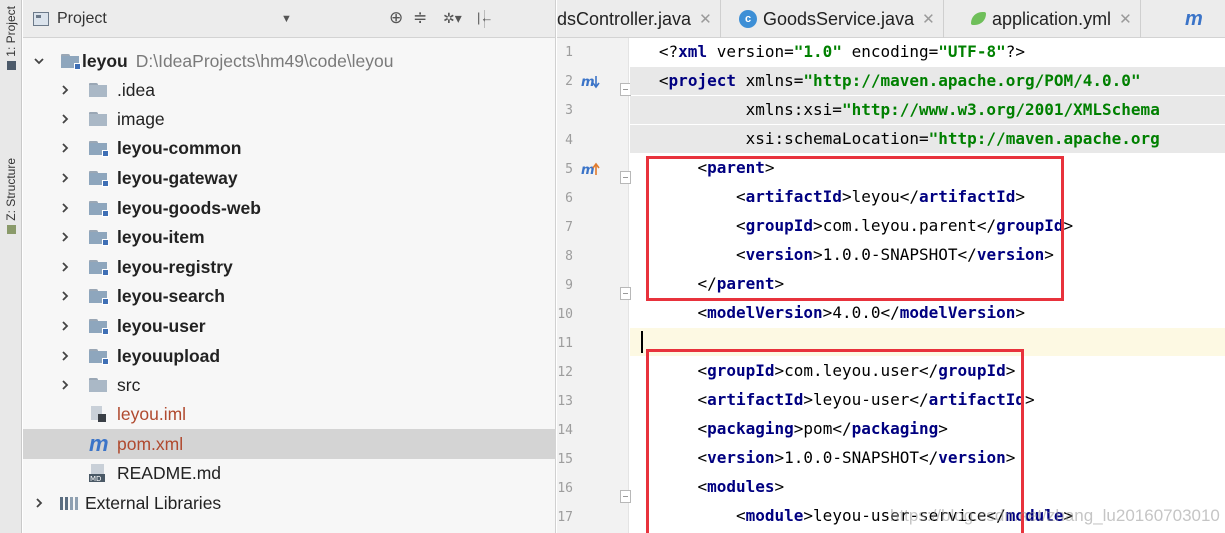  What do you see at coordinates (11, 189) in the screenshot?
I see `structure-tool-tab-label: Z: Structure` at bounding box center [11, 189].